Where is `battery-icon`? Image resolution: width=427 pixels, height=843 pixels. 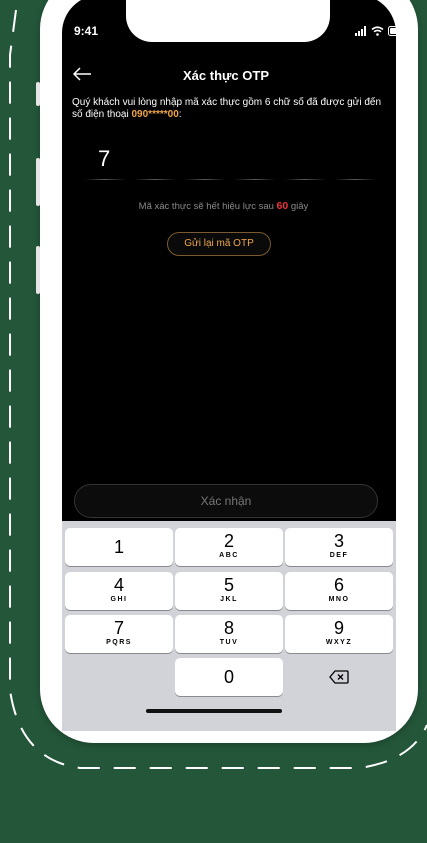
battery-icon is located at coordinates (397, 31).